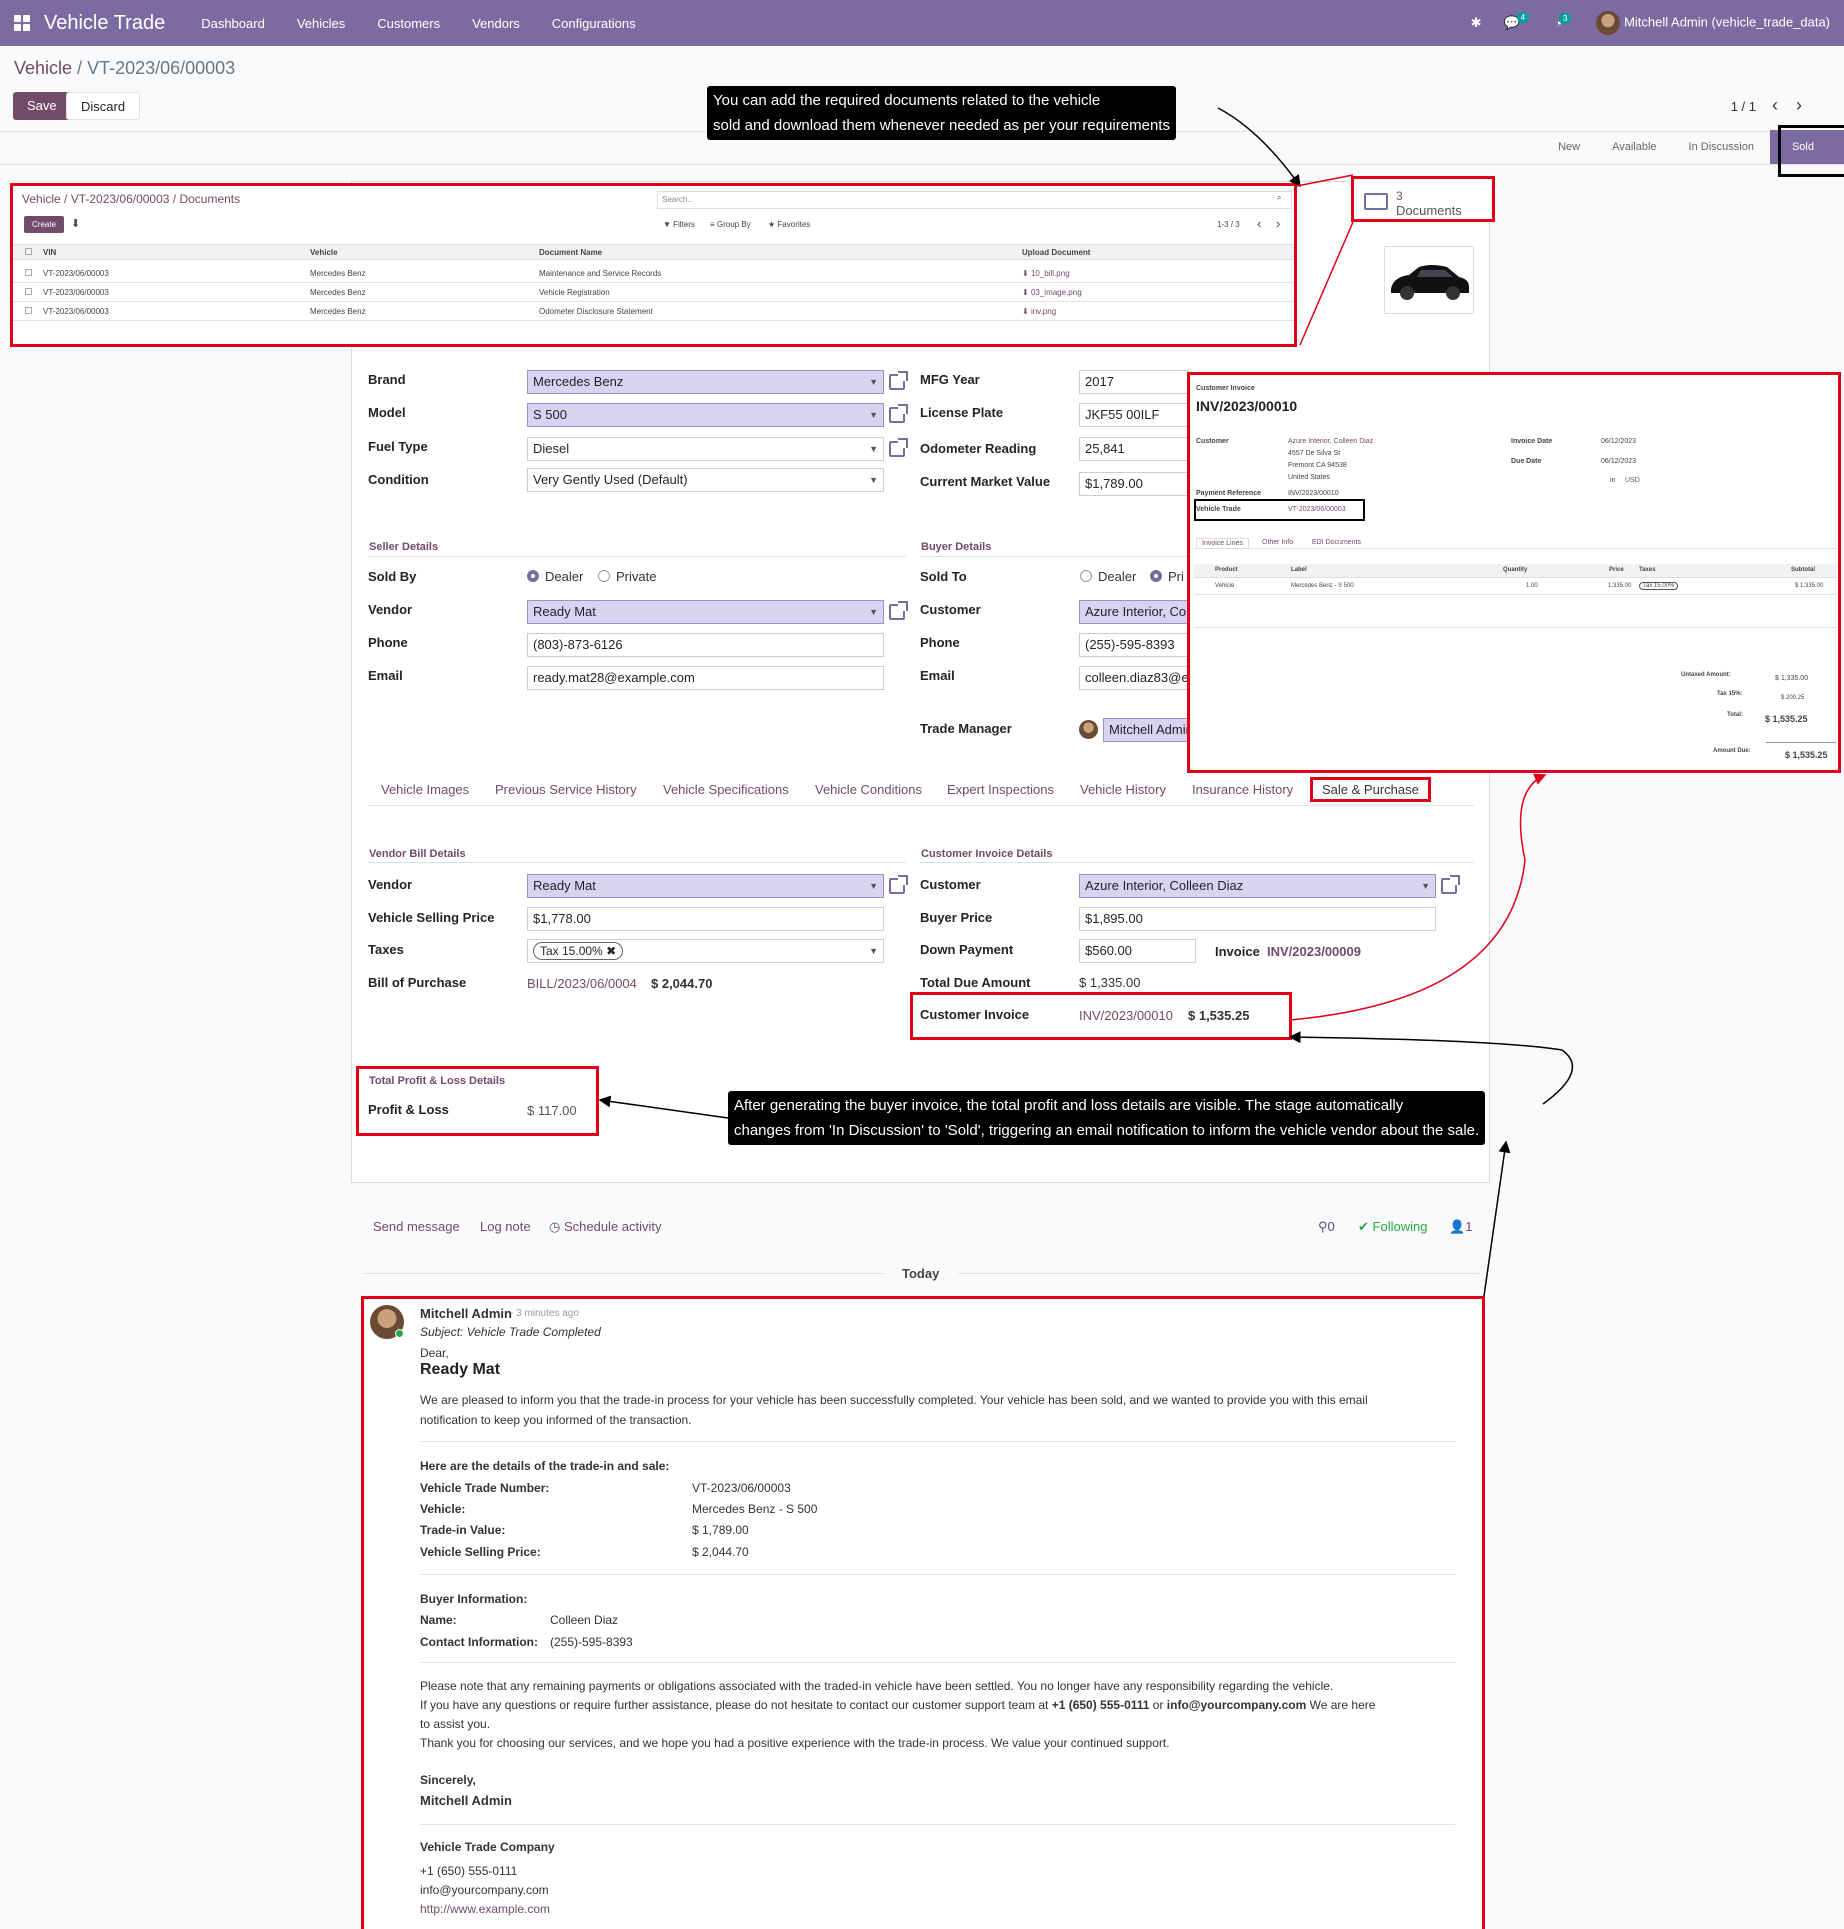  Describe the element at coordinates (434, 1353) in the screenshot. I see `greeting: Dear,` at that location.